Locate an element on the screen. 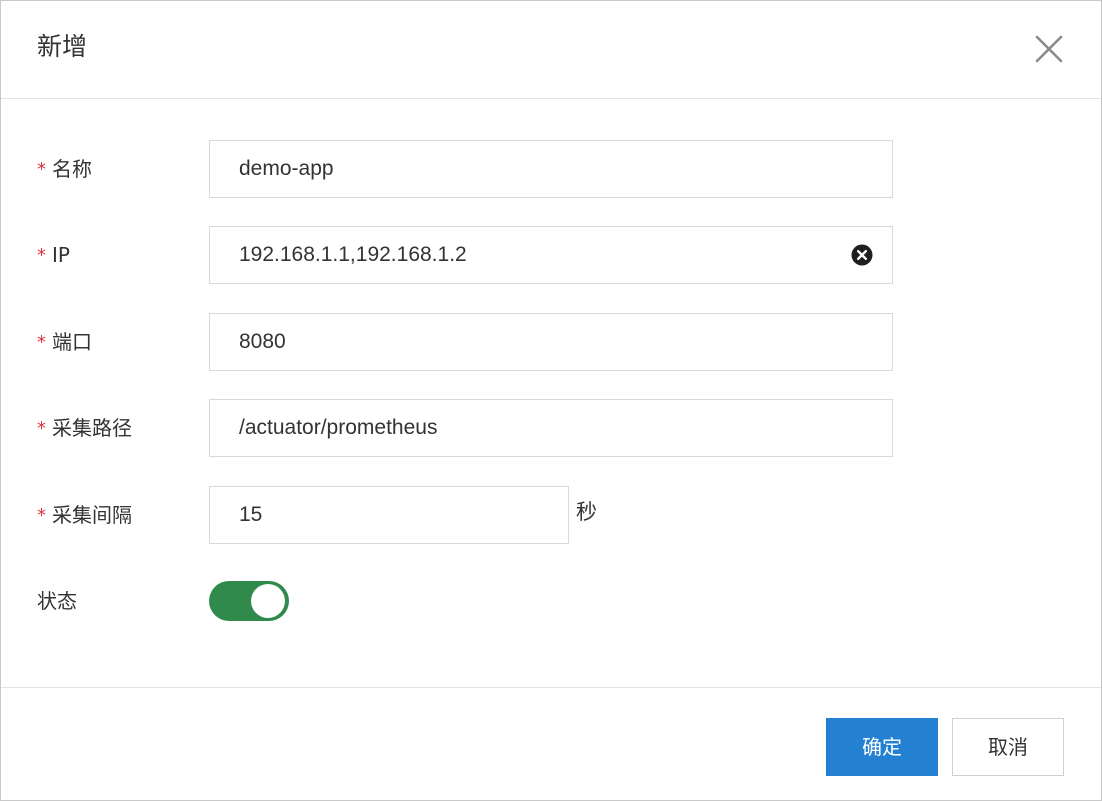 This screenshot has width=1102, height=801. name-input-box is located at coordinates (551, 169).